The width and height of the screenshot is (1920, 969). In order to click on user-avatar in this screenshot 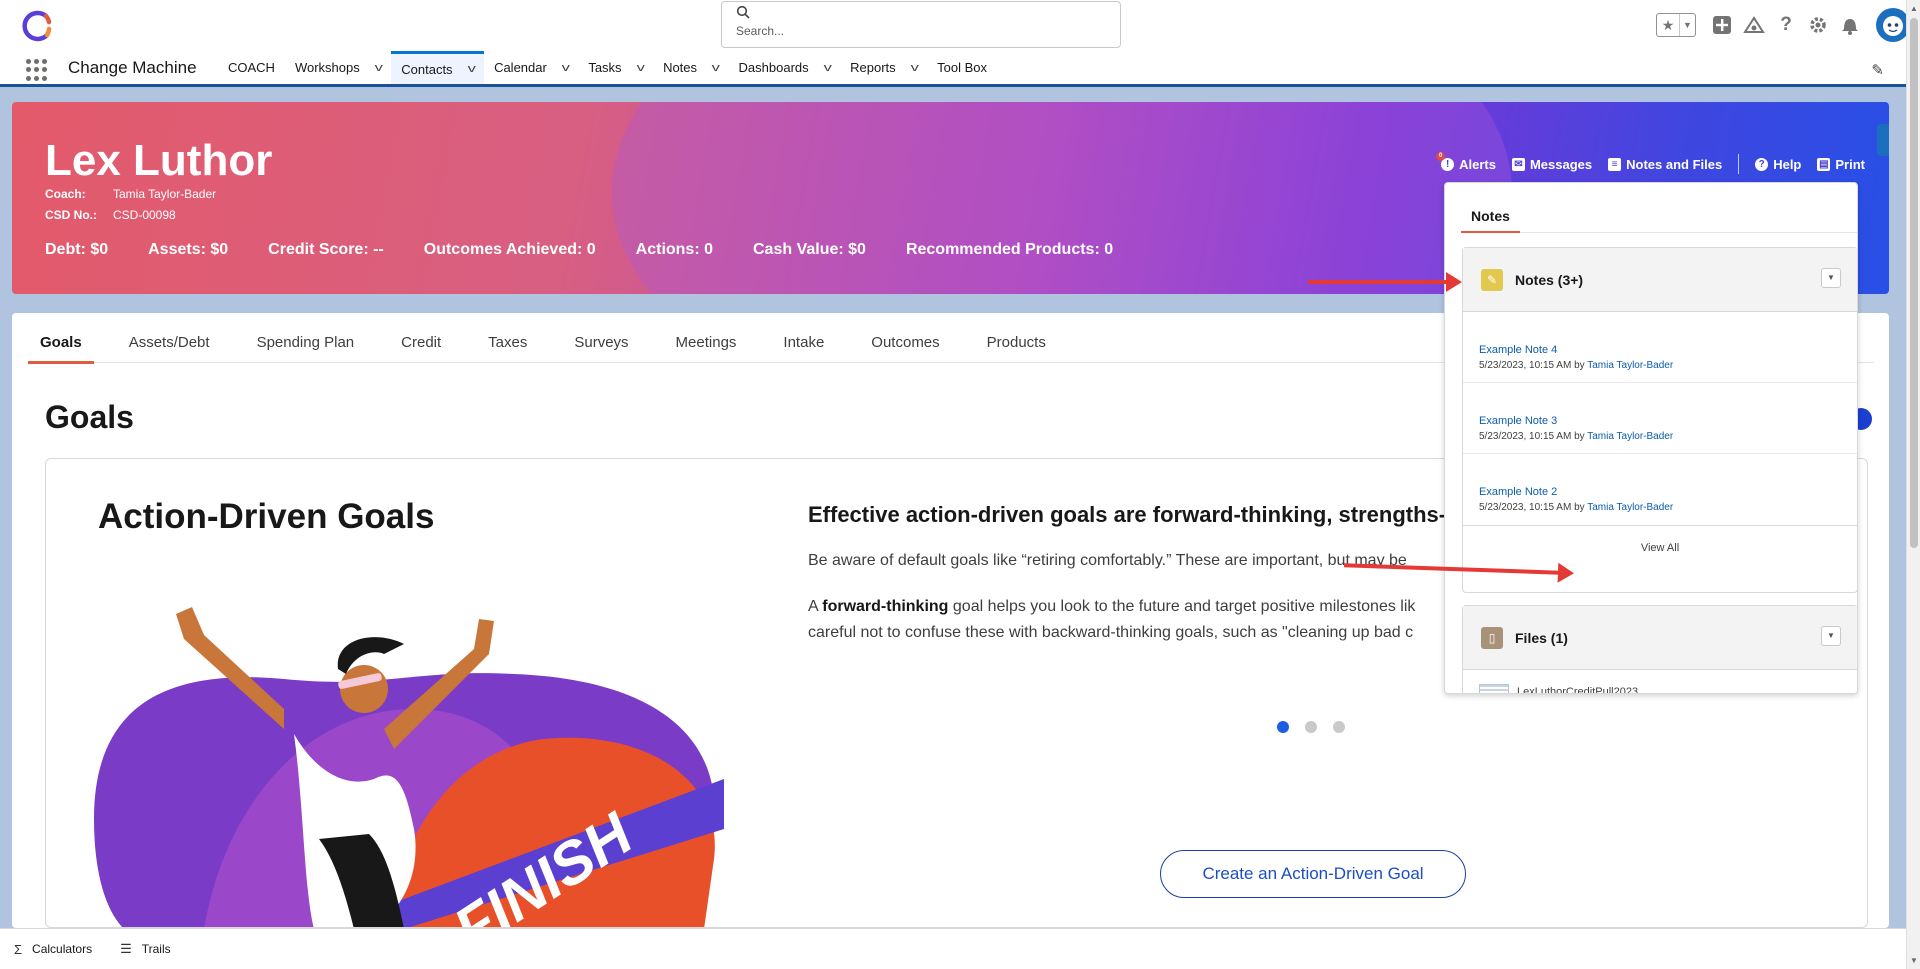, I will do `click(1893, 25)`.